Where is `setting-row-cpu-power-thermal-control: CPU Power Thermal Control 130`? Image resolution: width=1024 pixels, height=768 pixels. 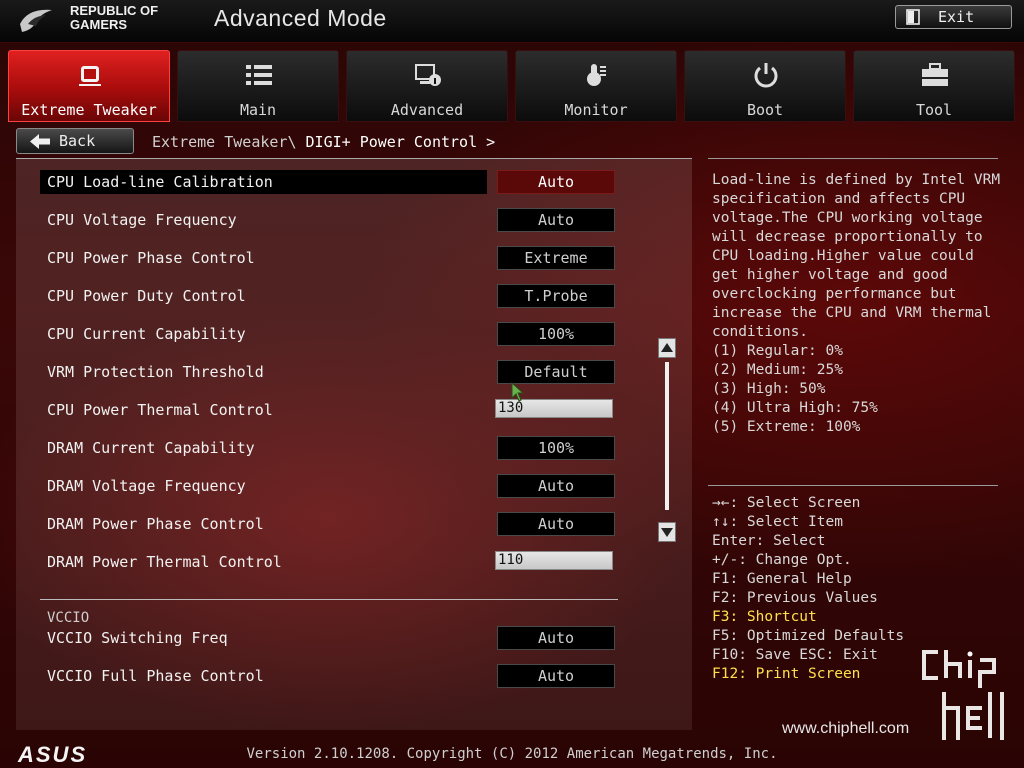 setting-row-cpu-power-thermal-control: CPU Power Thermal Control 130 is located at coordinates (340, 410).